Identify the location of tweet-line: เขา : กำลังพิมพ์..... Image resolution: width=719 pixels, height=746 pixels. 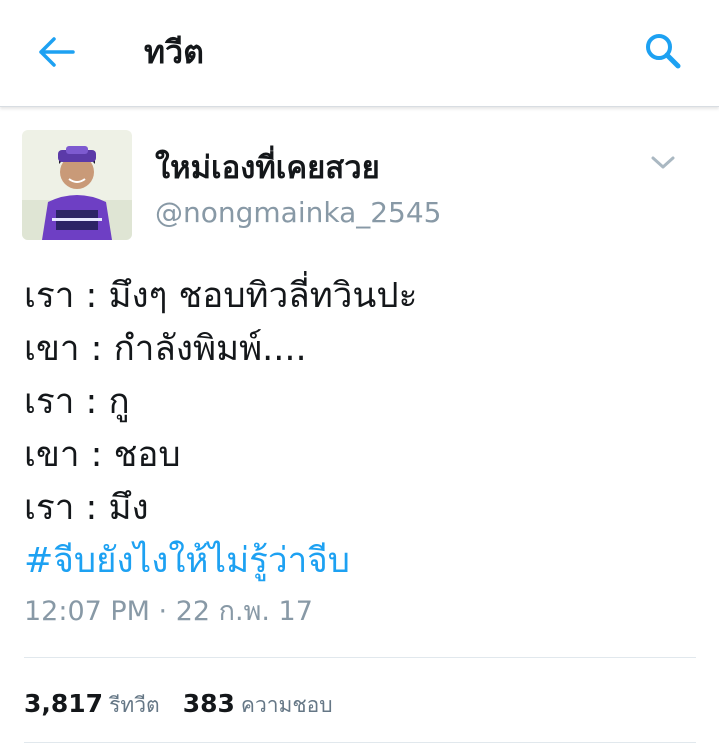
(165, 349).